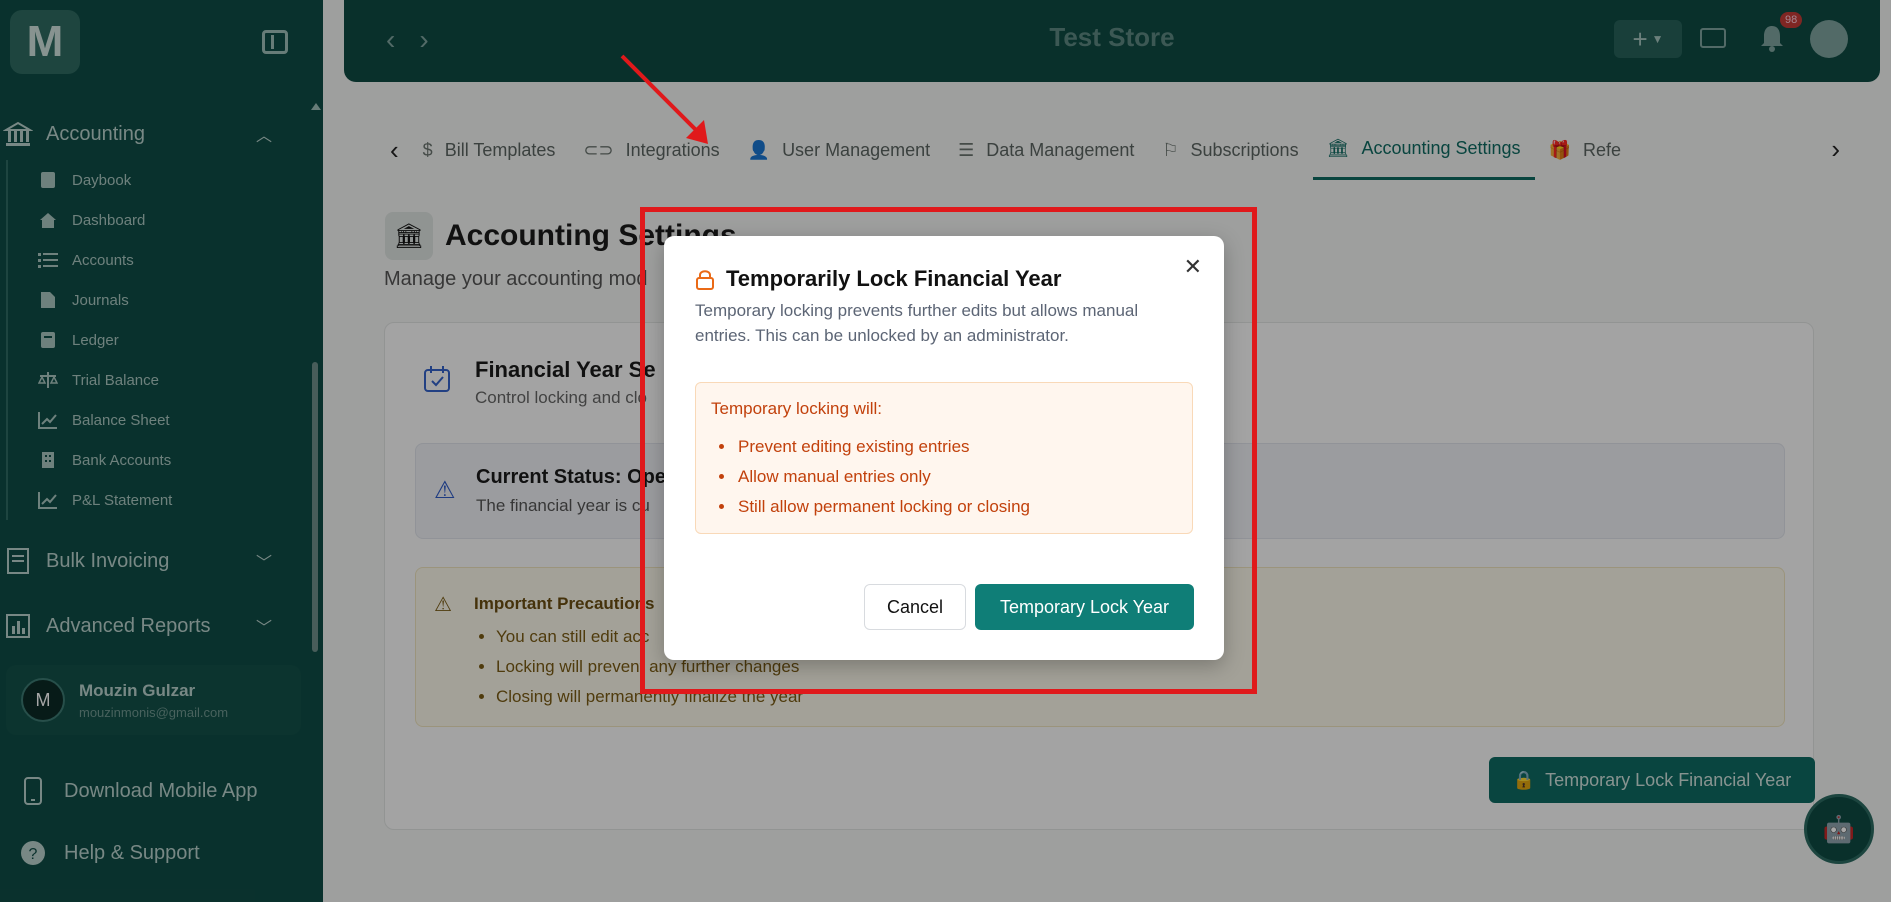 The height and width of the screenshot is (902, 1891). Describe the element at coordinates (664, 99) in the screenshot. I see `annotation-arrow` at that location.